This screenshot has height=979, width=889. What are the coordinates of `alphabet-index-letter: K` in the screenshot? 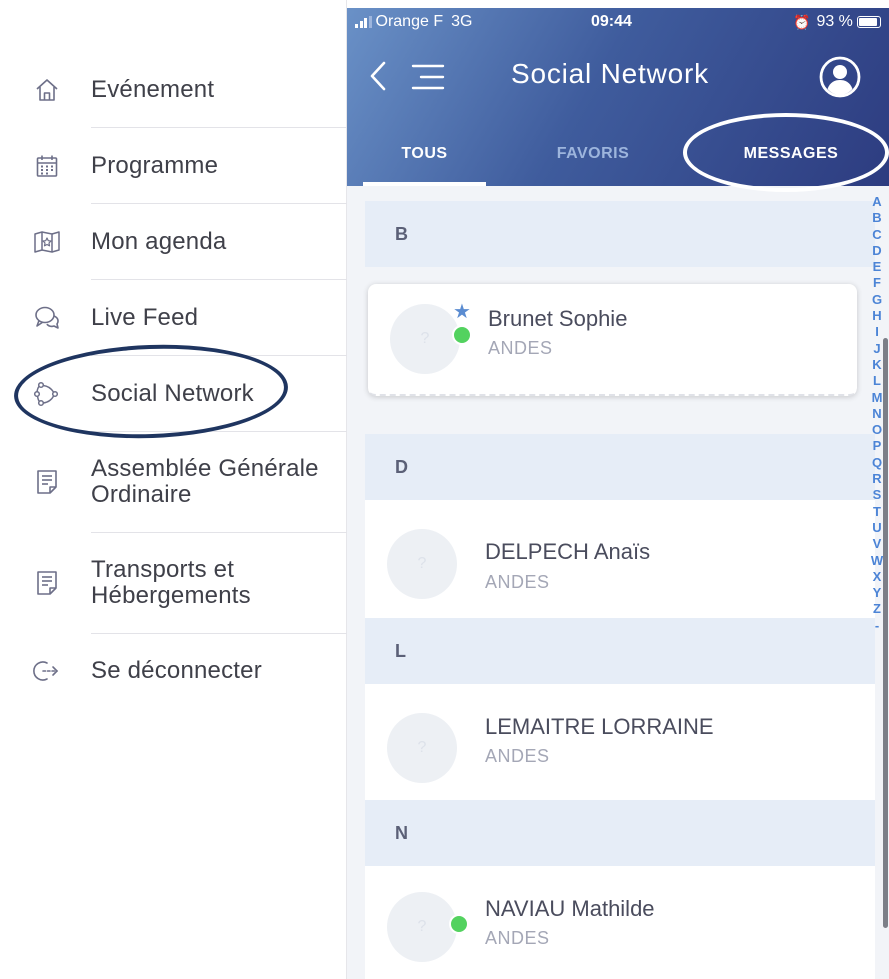 It's located at (876, 365).